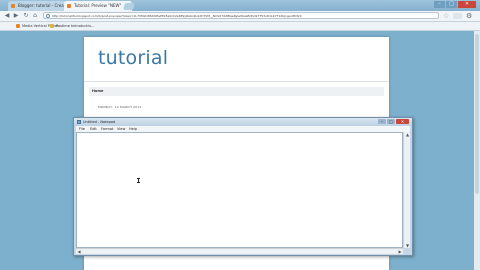  Describe the element at coordinates (236, 266) in the screenshot. I see `blog-page-footer` at that location.